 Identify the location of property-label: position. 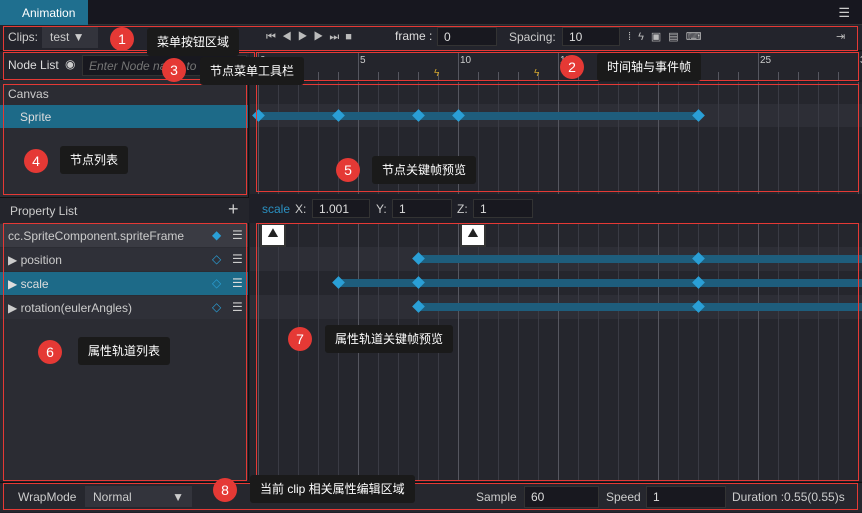
(41, 260).